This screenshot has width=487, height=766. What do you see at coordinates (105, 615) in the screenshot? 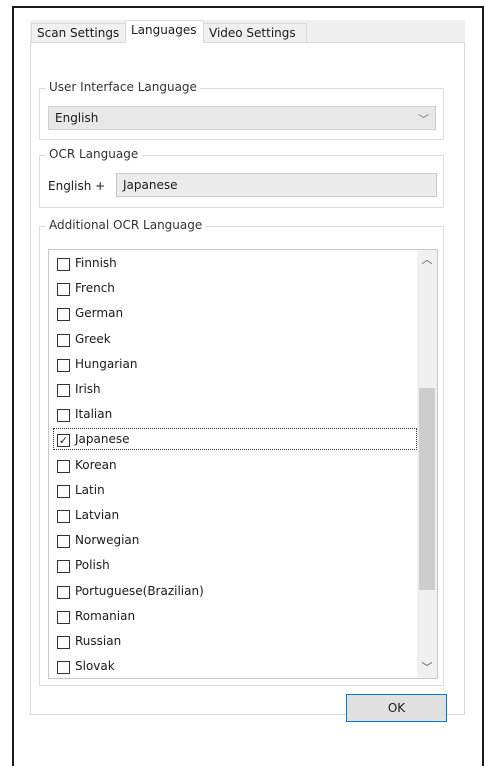
I see `language-item-label: Romanian` at bounding box center [105, 615].